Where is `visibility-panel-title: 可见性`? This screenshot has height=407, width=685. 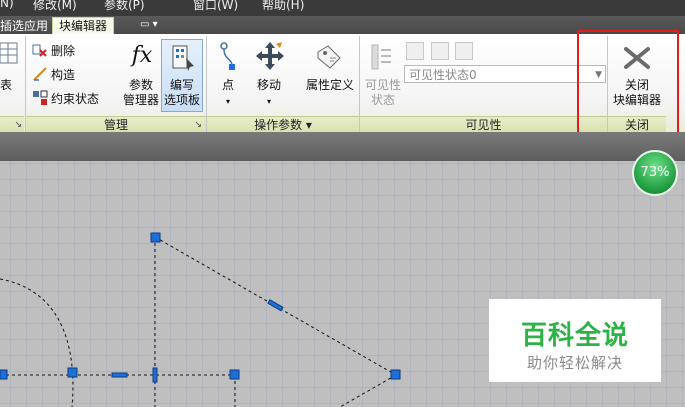
visibility-panel-title: 可见性 is located at coordinates (483, 124).